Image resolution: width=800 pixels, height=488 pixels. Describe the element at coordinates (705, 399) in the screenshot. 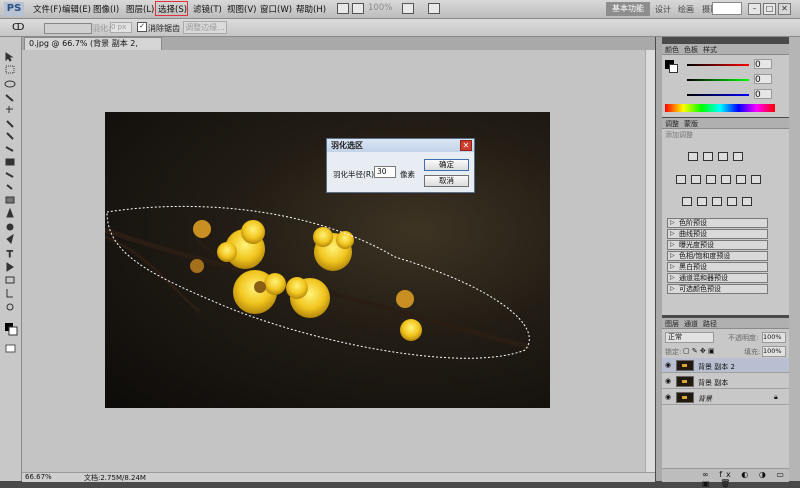

I see `layer-name: 背景` at that location.